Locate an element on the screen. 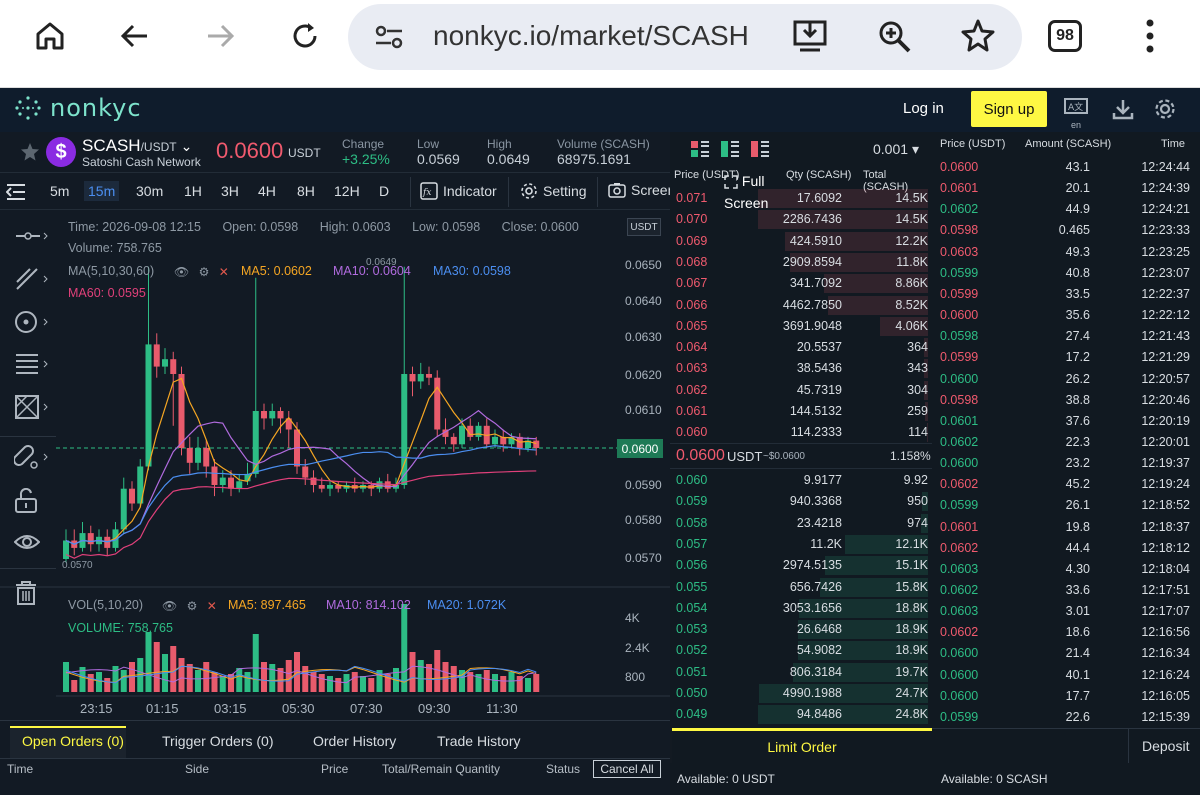 The height and width of the screenshot is (795, 1200). address-bar: nonkyc.io/market/SCASH is located at coordinates (685, 37).